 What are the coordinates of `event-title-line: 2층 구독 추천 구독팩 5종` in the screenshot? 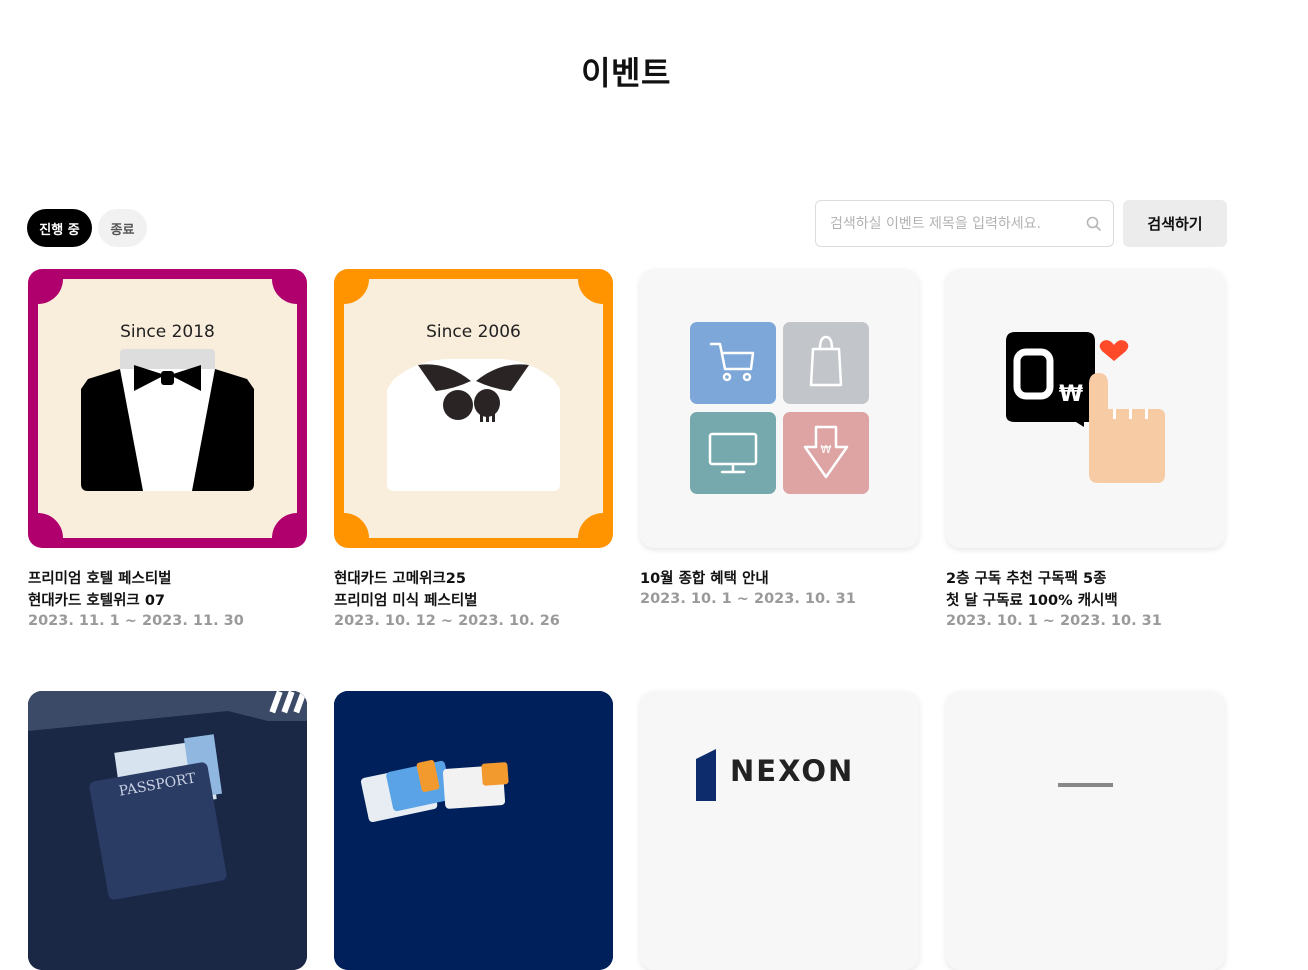 It's located at (1026, 579).